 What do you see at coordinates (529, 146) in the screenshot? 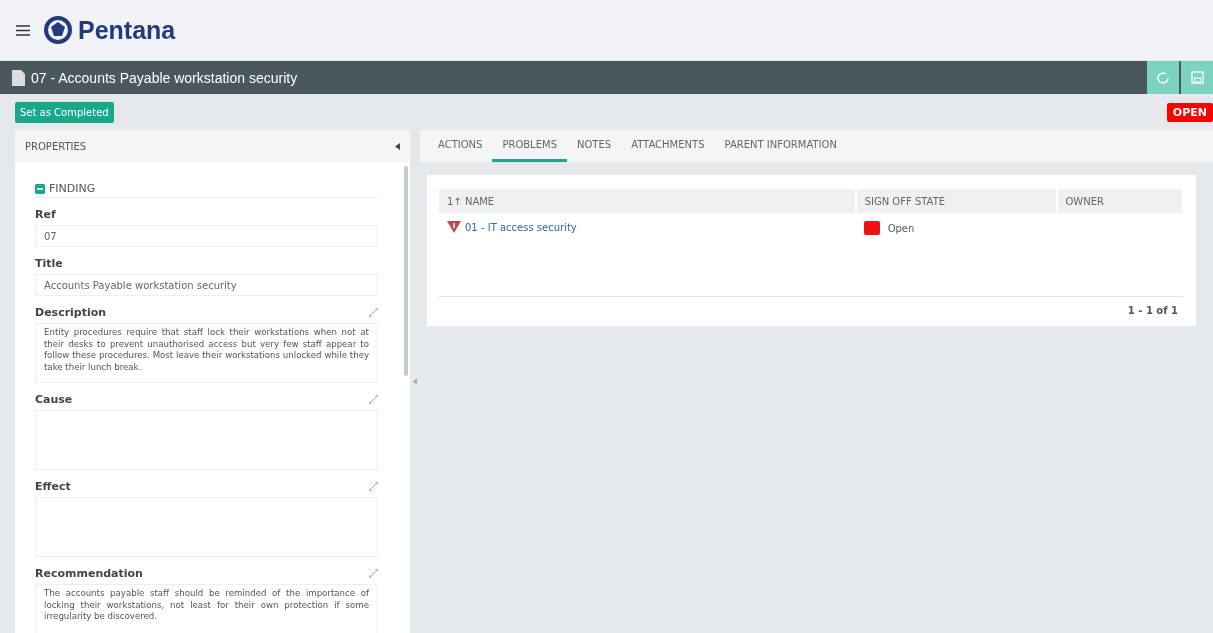
I see `tab: PROBLEMS` at bounding box center [529, 146].